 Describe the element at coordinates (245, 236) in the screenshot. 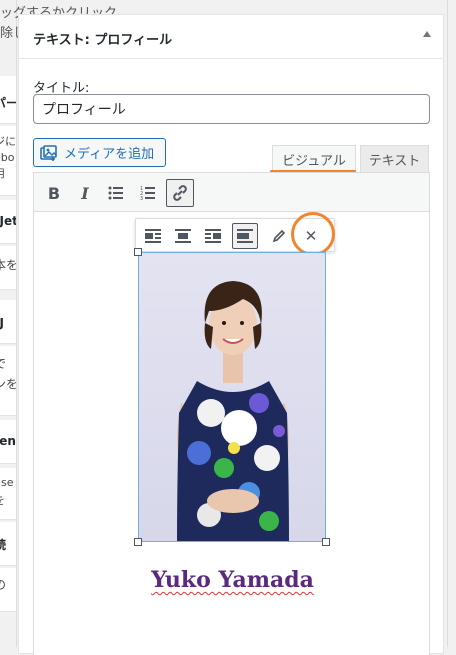

I see `align-none-icon` at that location.